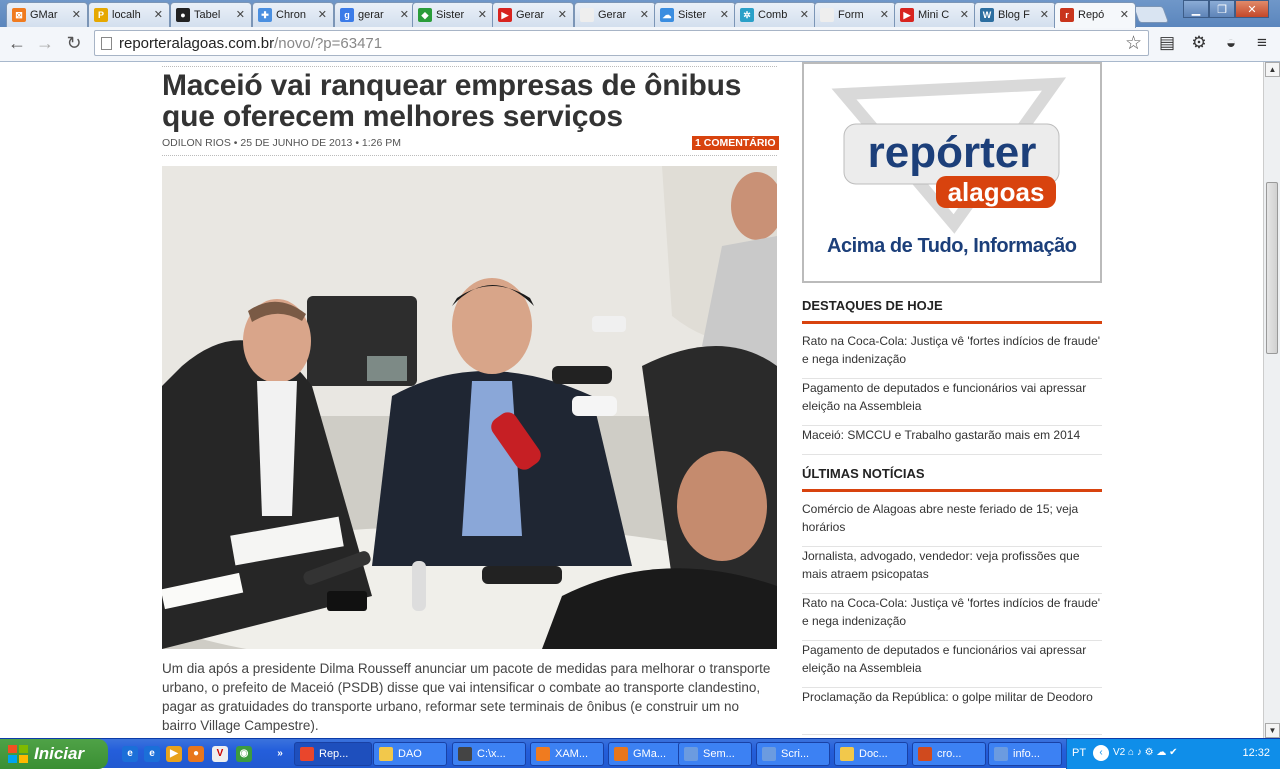 The width and height of the screenshot is (1280, 769). What do you see at coordinates (952, 246) in the screenshot?
I see `logo-tagline: Acima de Tudo, Informação` at bounding box center [952, 246].